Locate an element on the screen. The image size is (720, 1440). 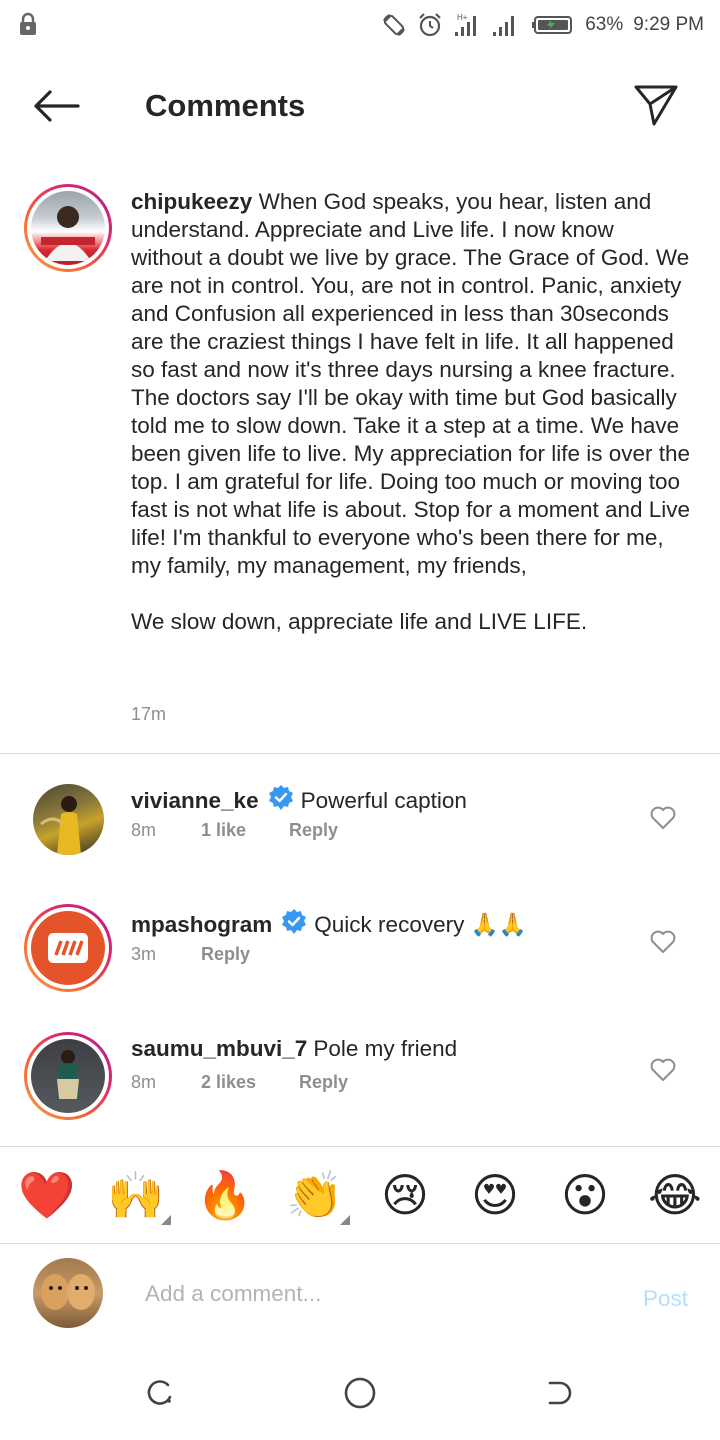
home-icon is located at coordinates (360, 1393).